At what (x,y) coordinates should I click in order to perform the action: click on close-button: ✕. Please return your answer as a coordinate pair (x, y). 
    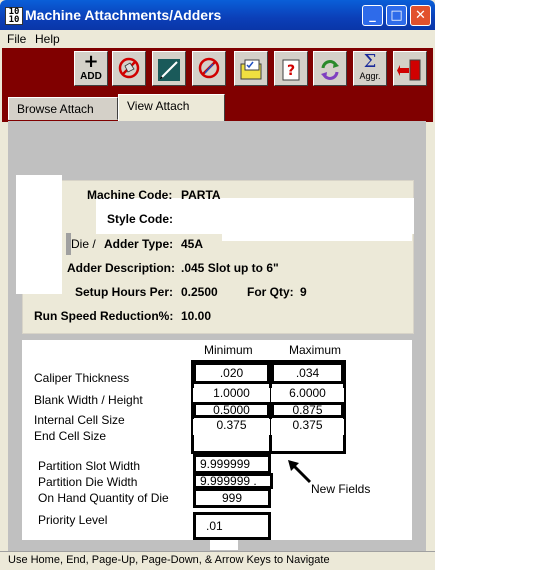
    Looking at the image, I should click on (420, 15).